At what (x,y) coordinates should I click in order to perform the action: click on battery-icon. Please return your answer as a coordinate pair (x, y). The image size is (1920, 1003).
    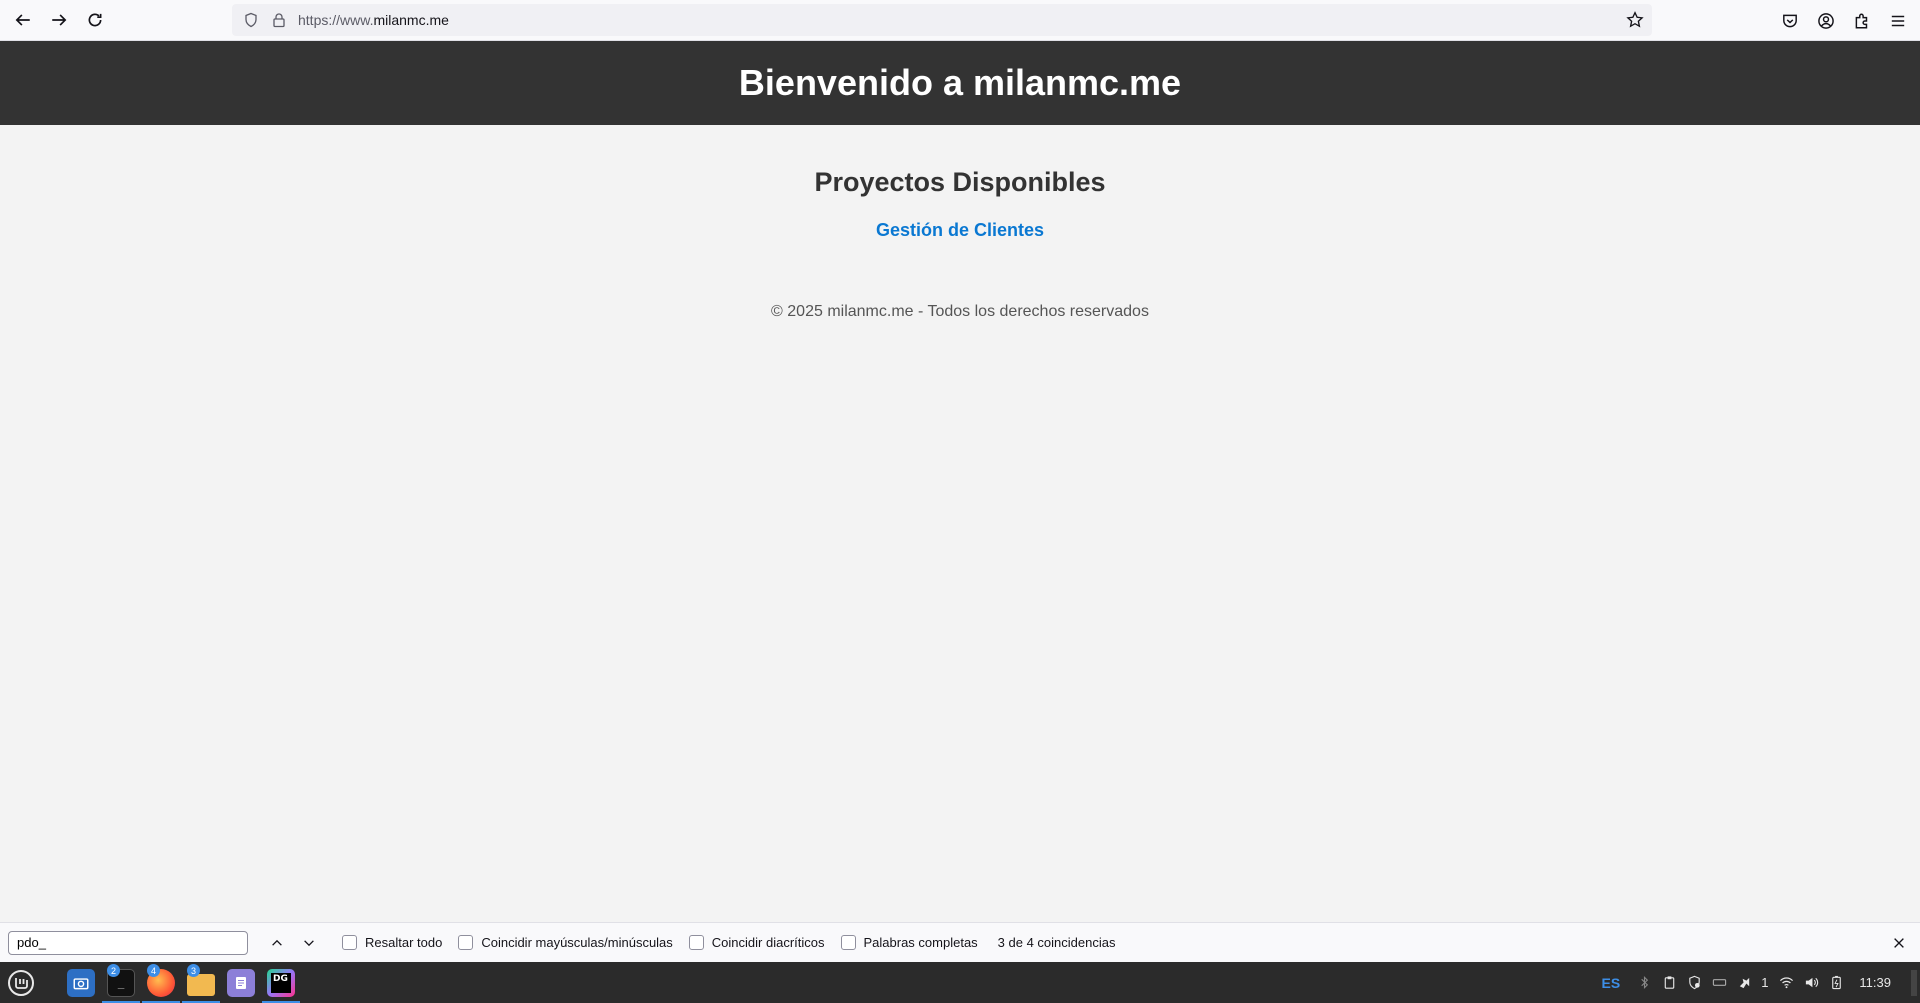
    Looking at the image, I should click on (1836, 983).